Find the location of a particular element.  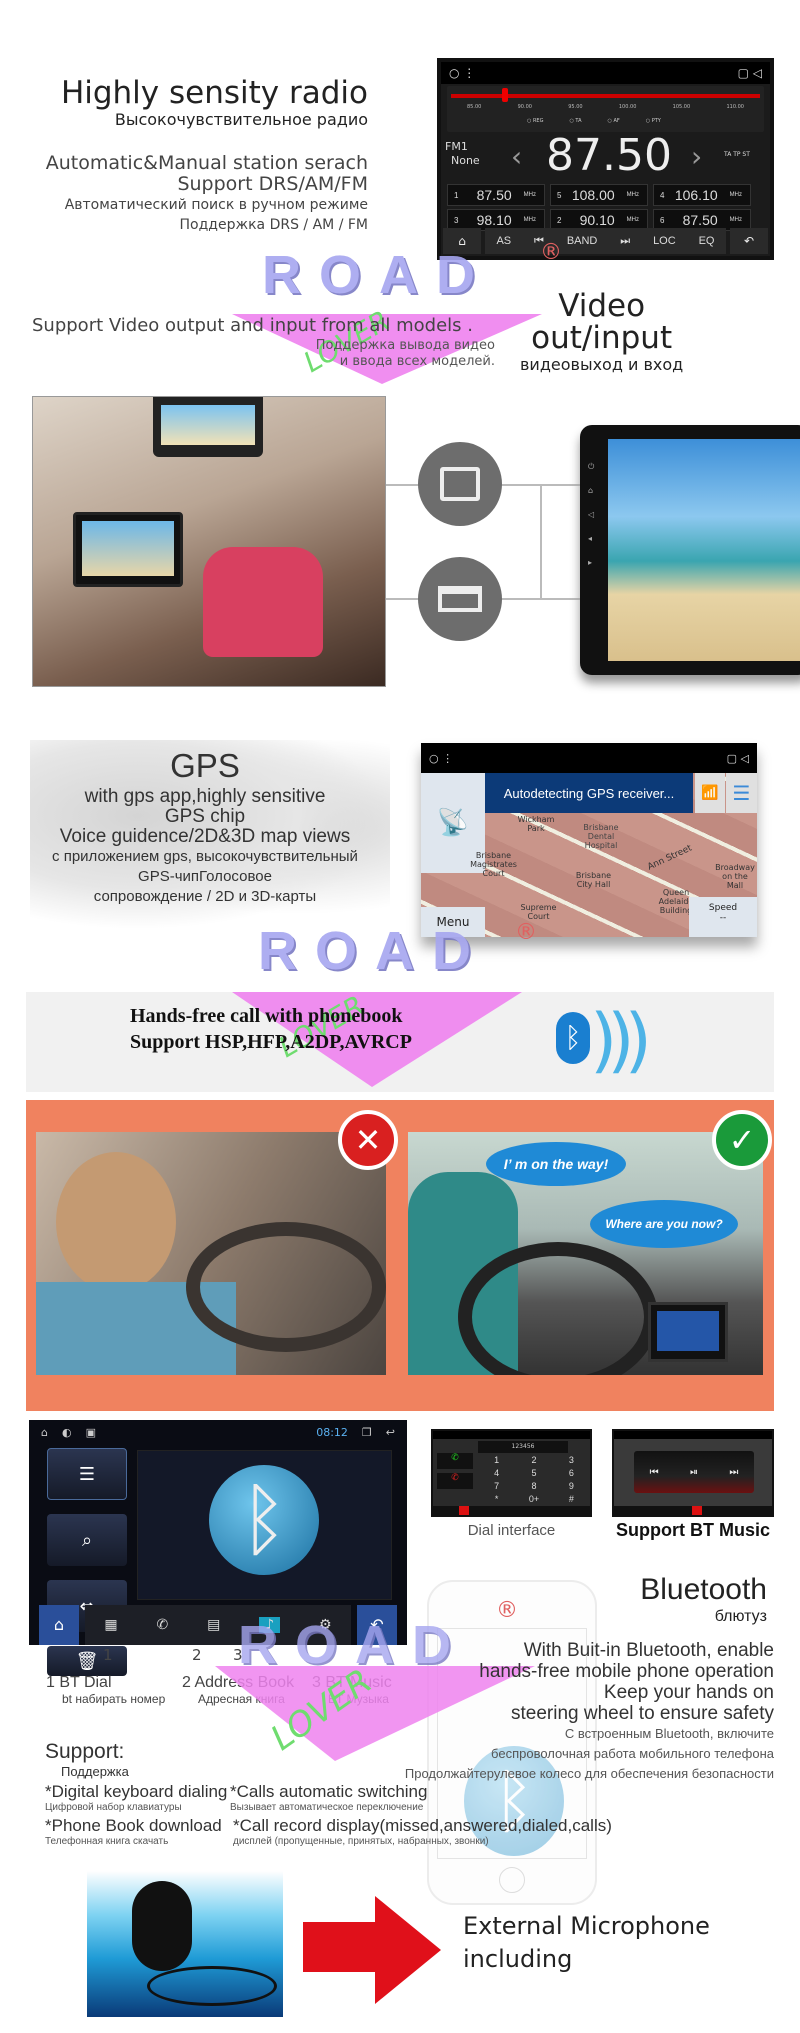

prev-arrow-icon: ‹ is located at coordinates (516, 156).